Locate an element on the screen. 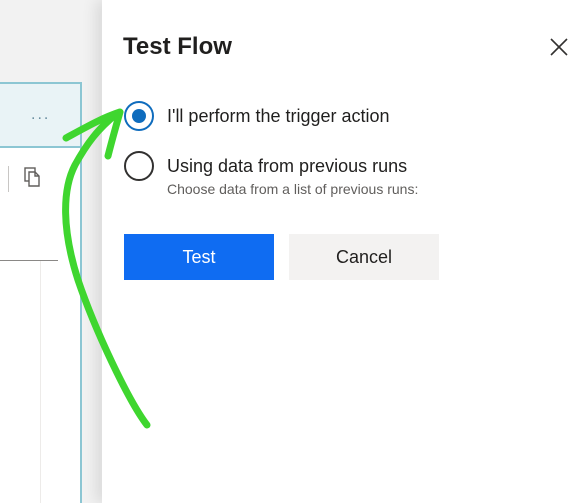 Image resolution: width=569 pixels, height=503 pixels. cancel-button: Cancel is located at coordinates (364, 257).